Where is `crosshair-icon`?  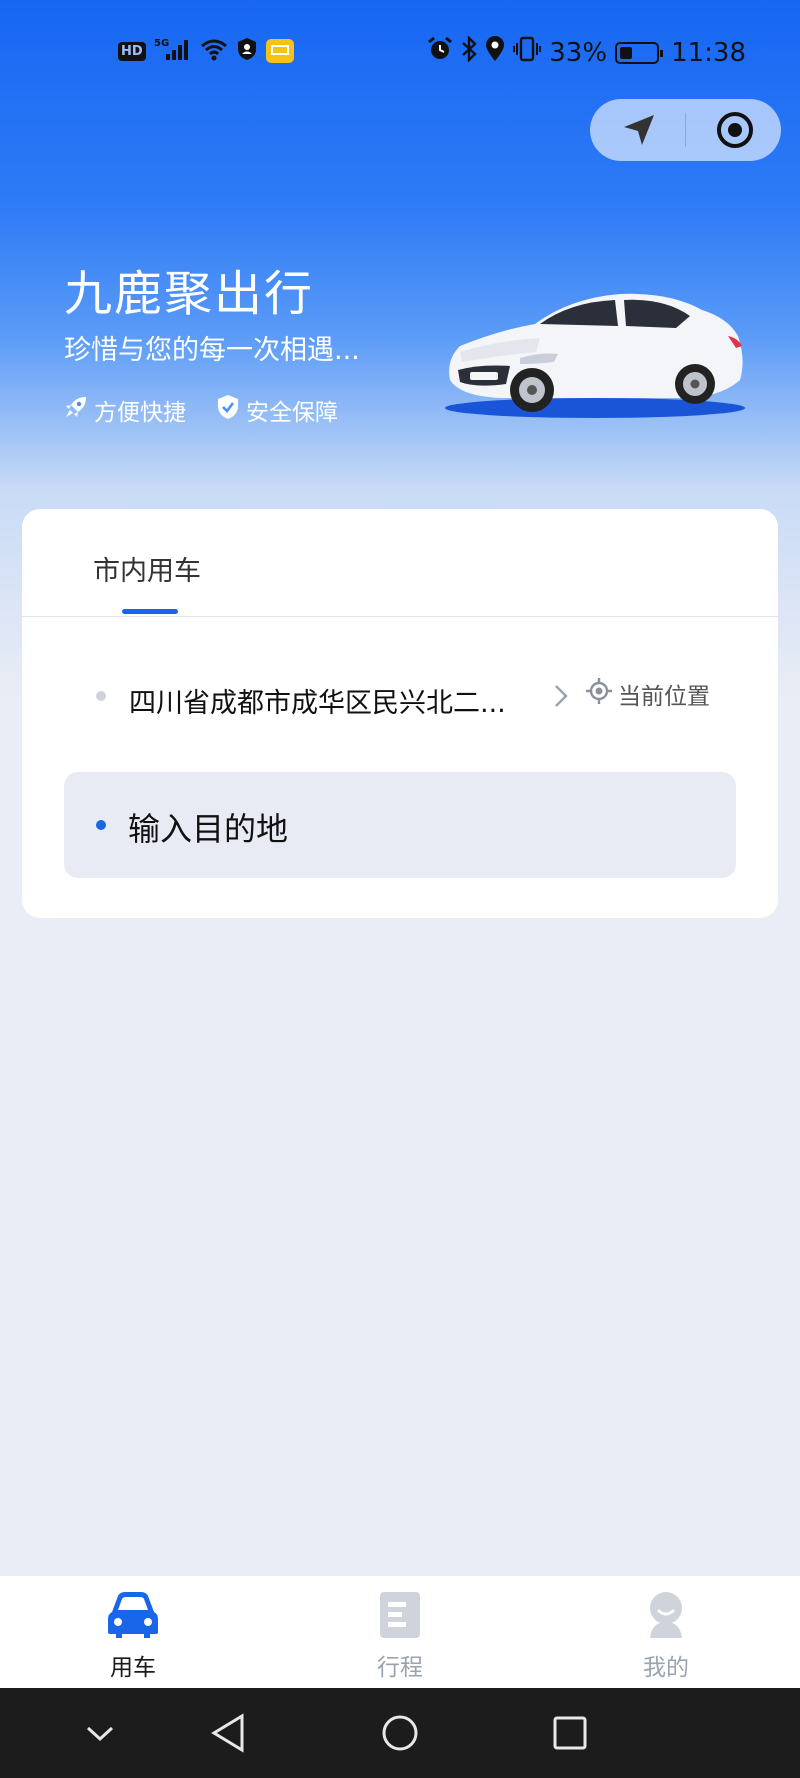
crosshair-icon is located at coordinates (599, 694).